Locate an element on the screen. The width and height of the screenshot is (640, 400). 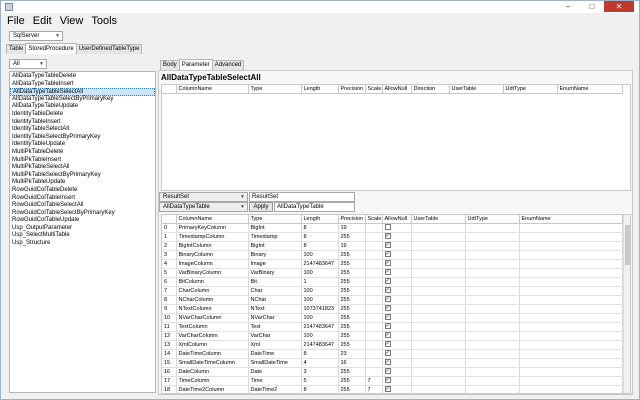
table-cell: VarCharColumn is located at coordinates (212, 336).